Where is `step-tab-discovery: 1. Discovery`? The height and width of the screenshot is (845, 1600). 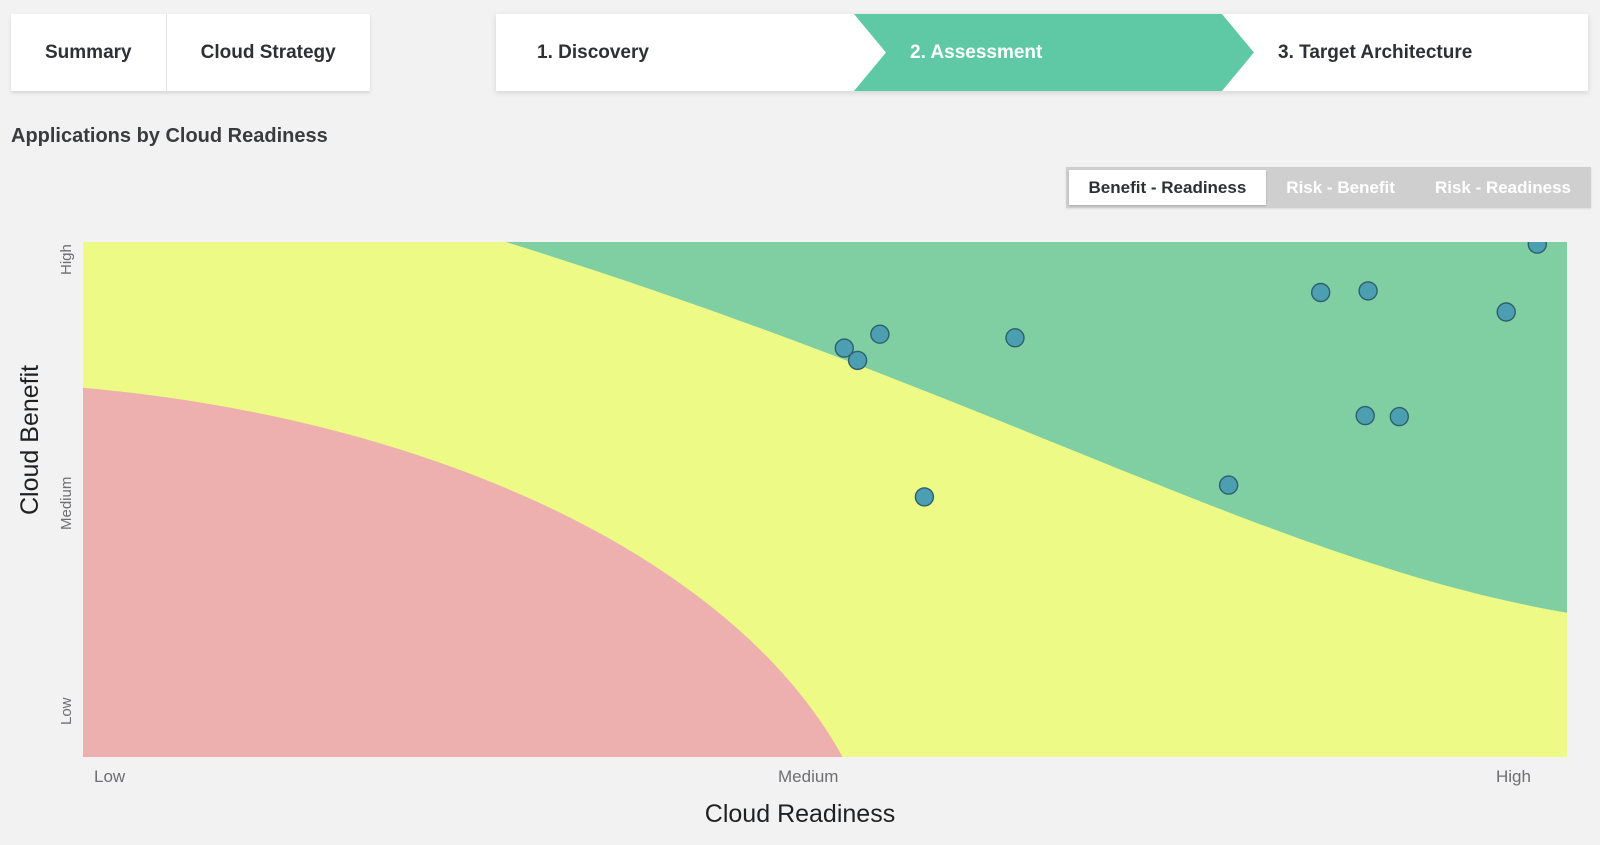 step-tab-discovery: 1. Discovery is located at coordinates (691, 52).